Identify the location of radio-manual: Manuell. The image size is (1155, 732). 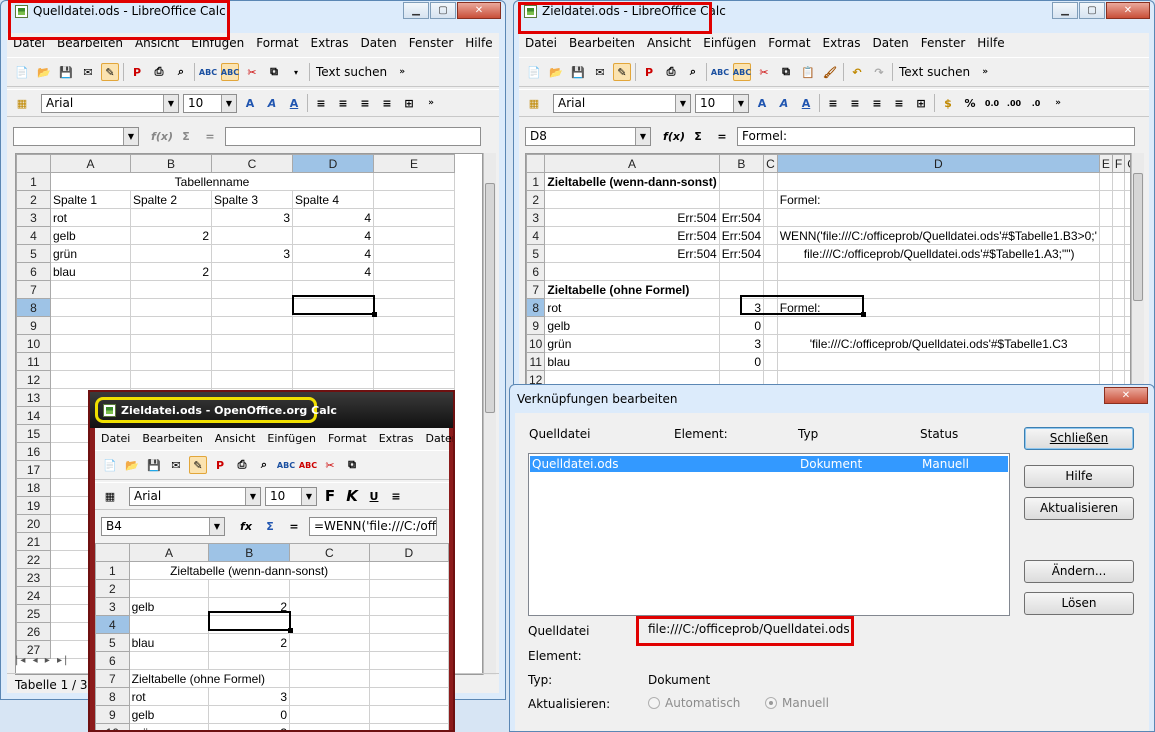
(797, 703).